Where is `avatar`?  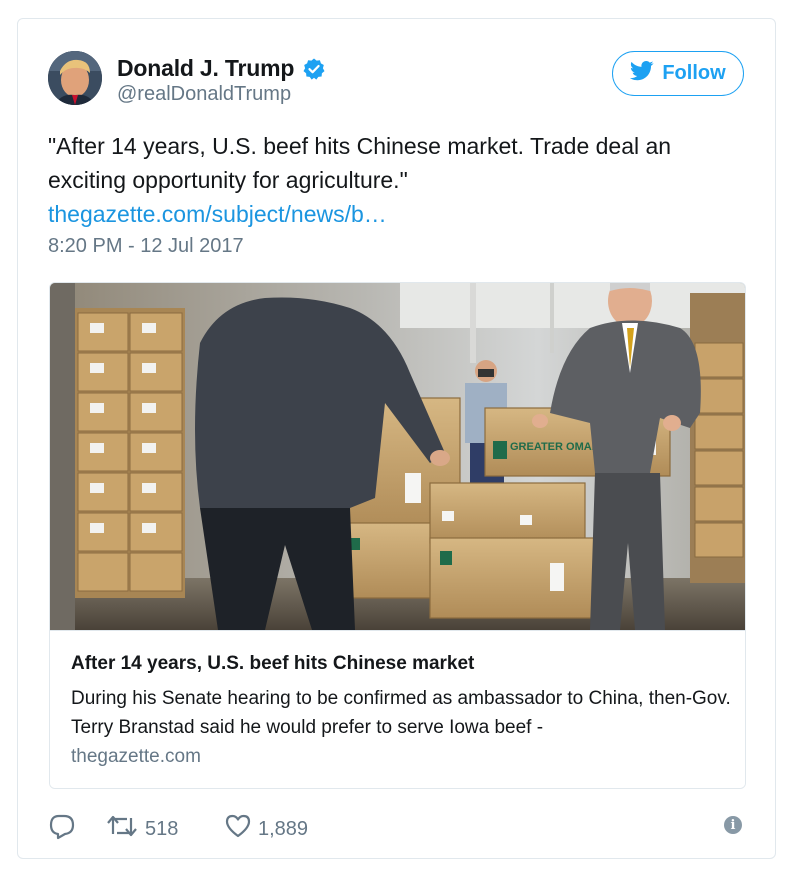
avatar is located at coordinates (75, 78).